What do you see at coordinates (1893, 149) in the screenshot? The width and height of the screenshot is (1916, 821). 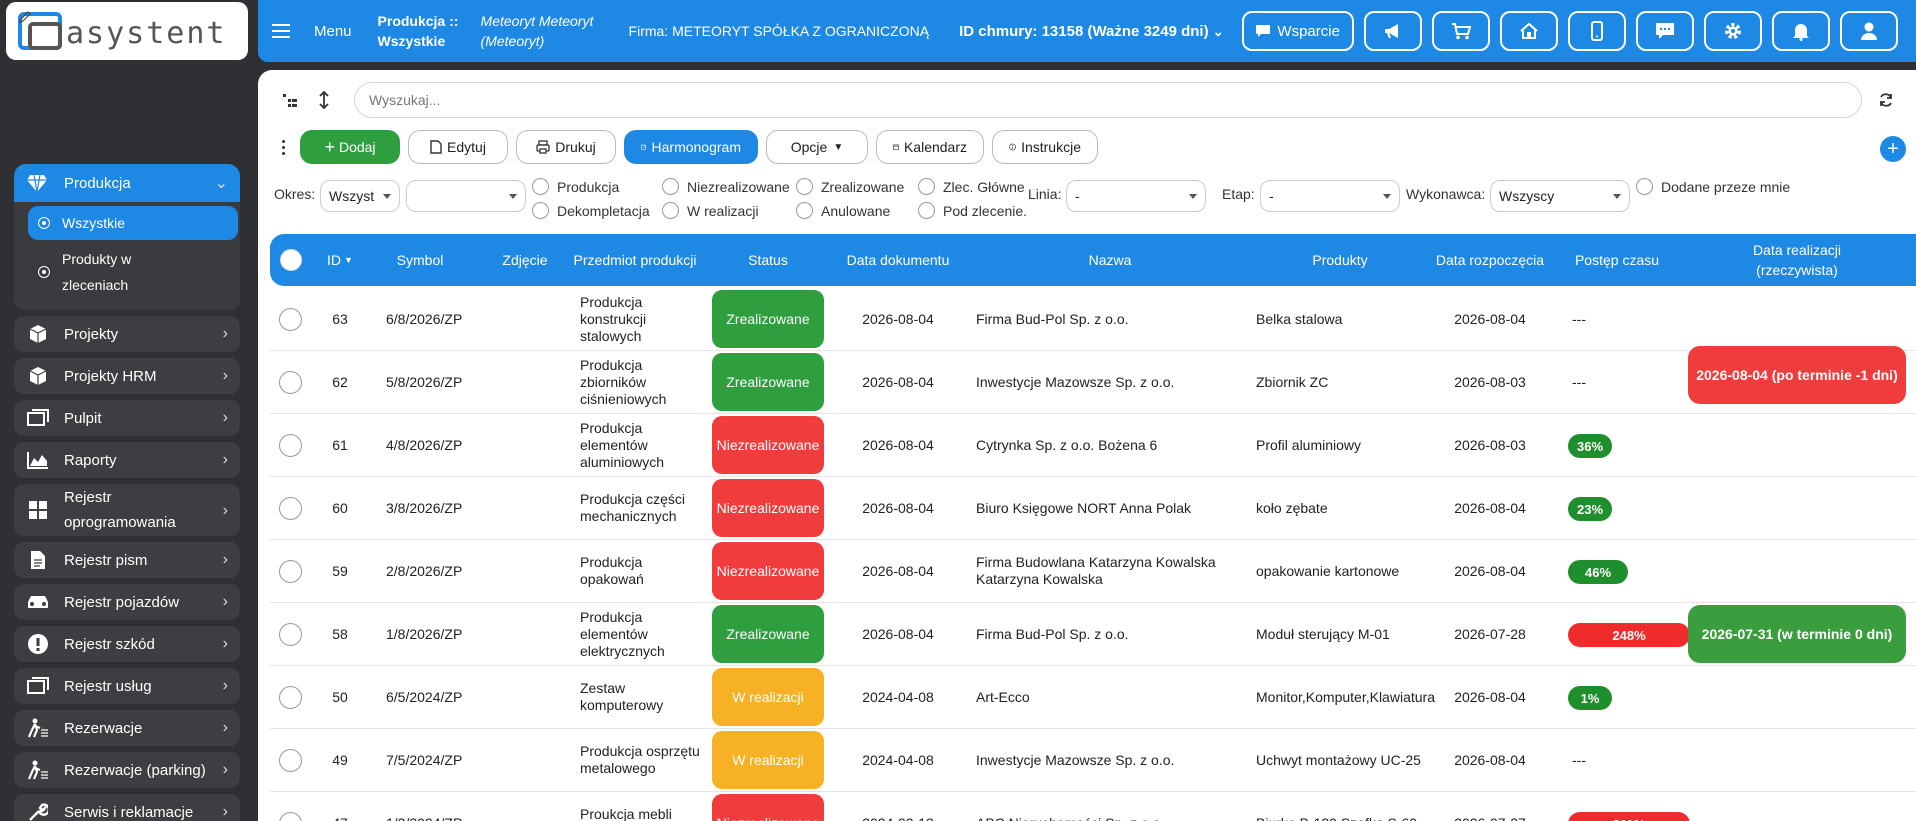 I see `add-fab-button: +` at bounding box center [1893, 149].